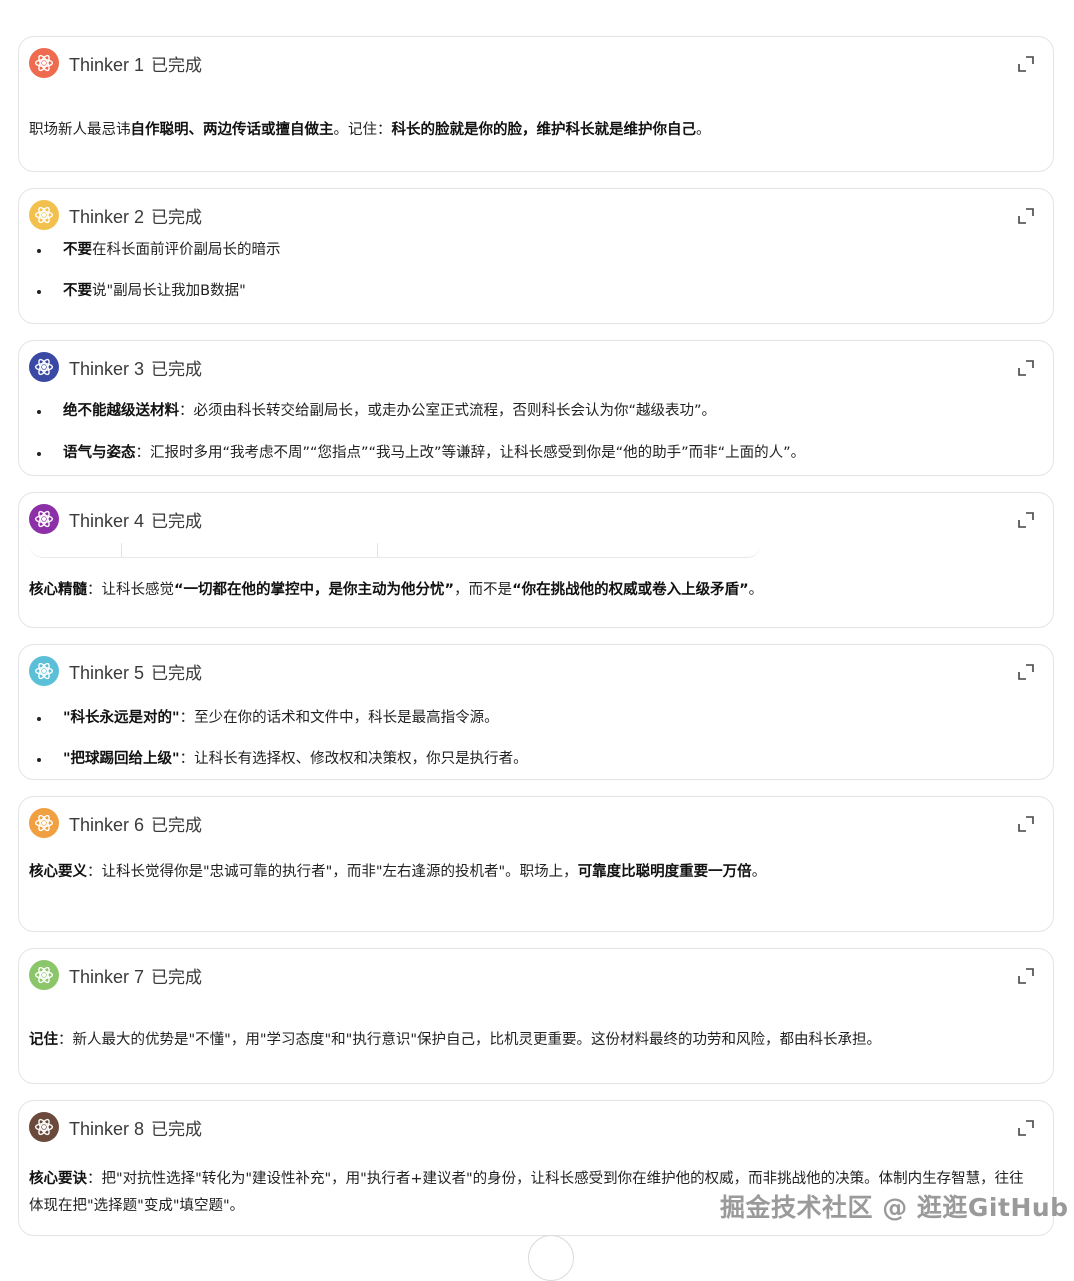  What do you see at coordinates (136, 1129) in the screenshot?
I see `card-title: Thinker 8 已完成` at bounding box center [136, 1129].